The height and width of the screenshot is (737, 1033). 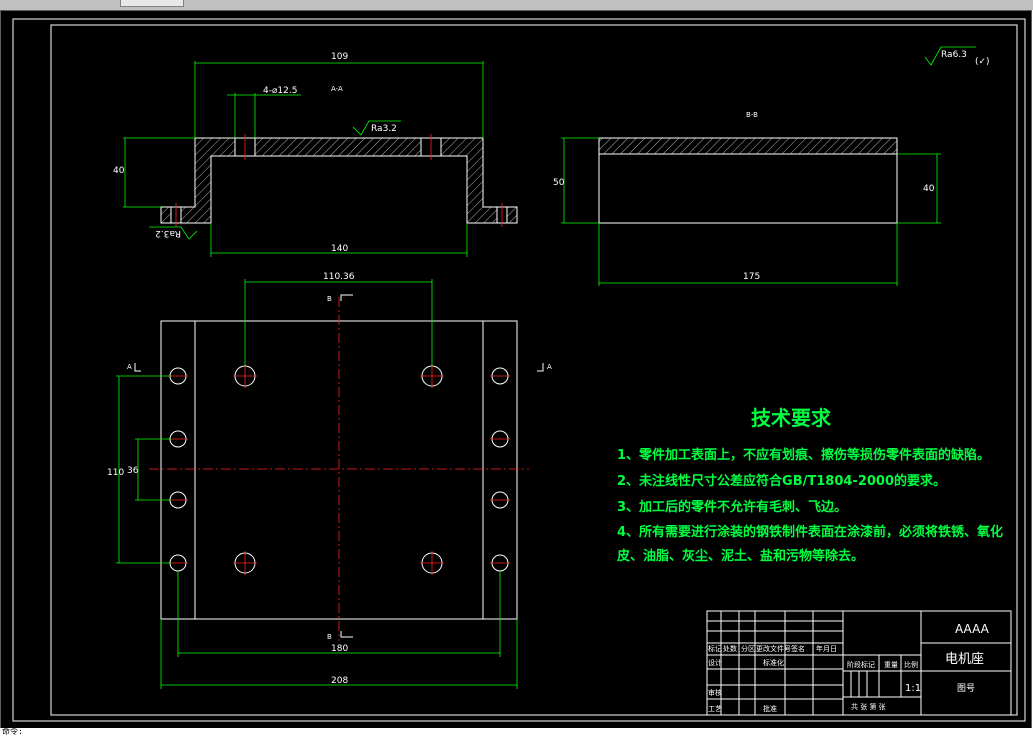 I want to click on view-a-dim-top: 109, so click(x=339, y=57).